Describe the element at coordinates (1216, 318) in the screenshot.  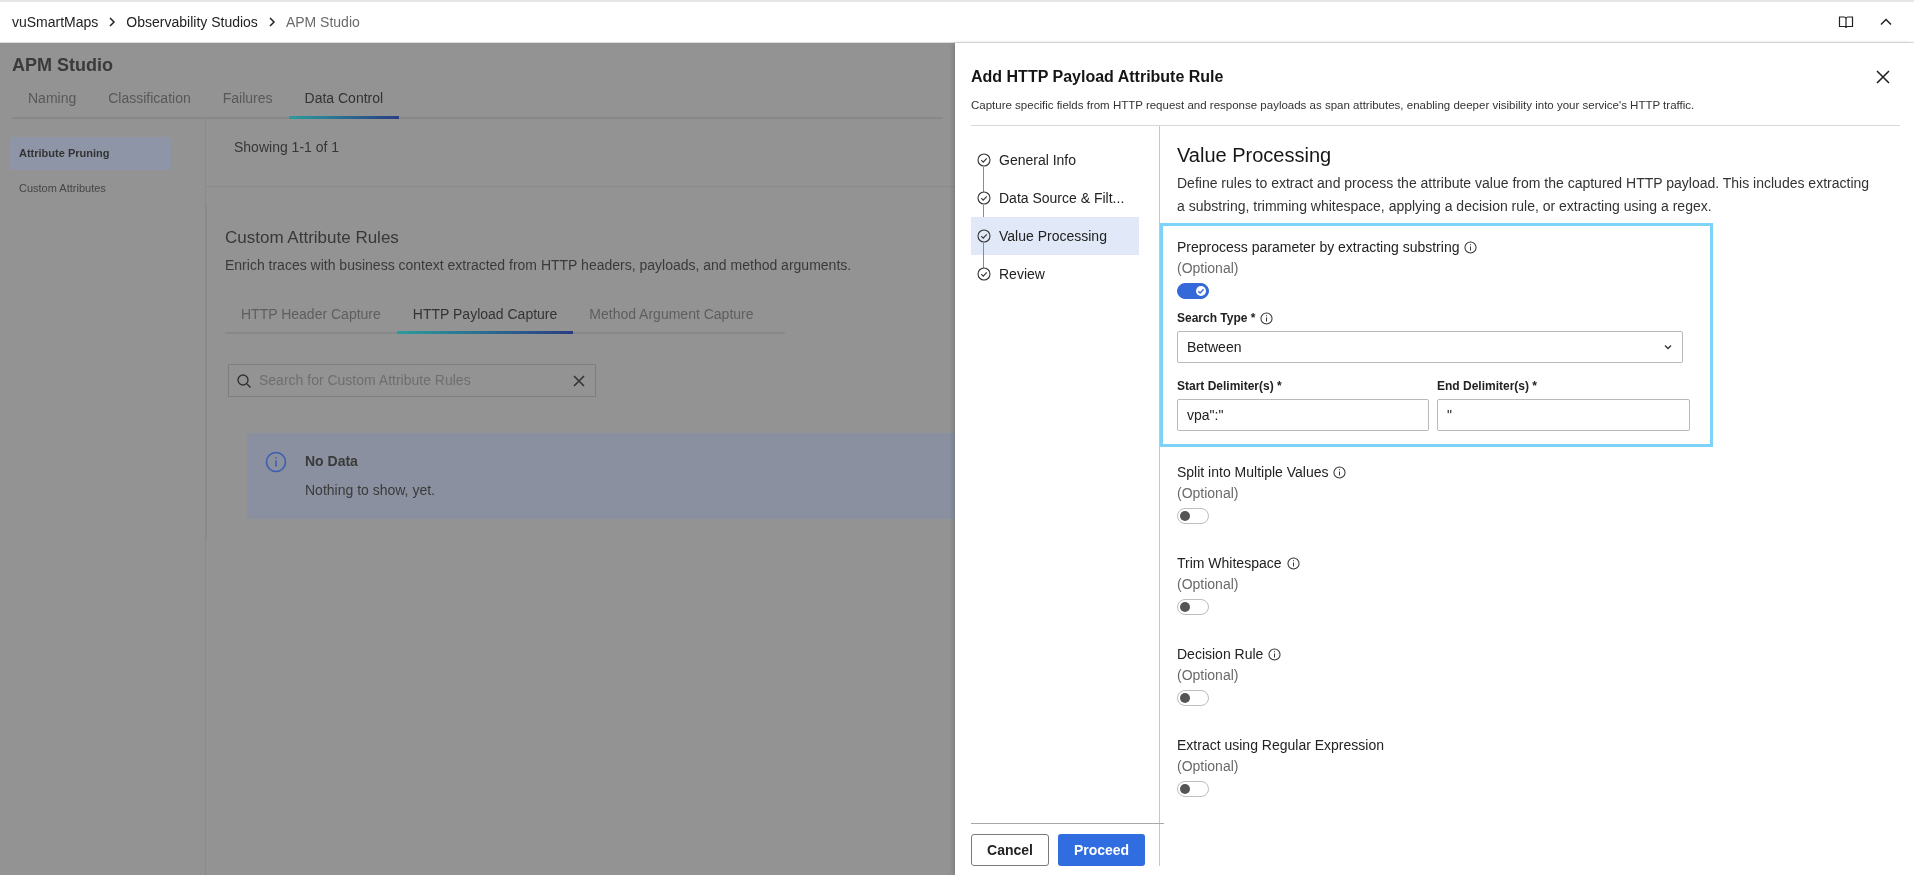
I see `field-label: Search Type *` at that location.